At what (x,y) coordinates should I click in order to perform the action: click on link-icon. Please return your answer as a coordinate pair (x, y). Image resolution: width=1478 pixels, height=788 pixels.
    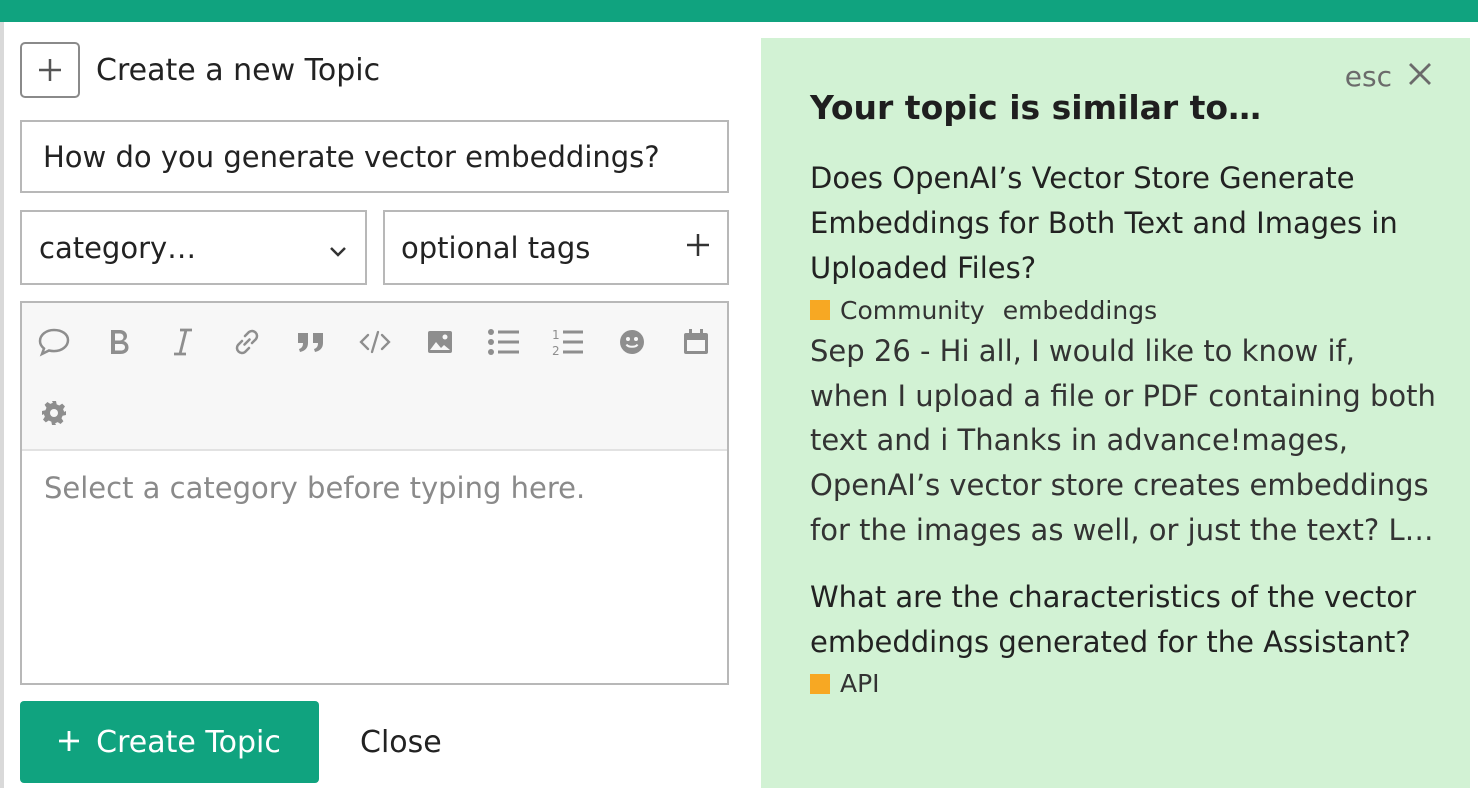
    Looking at the image, I should click on (247, 342).